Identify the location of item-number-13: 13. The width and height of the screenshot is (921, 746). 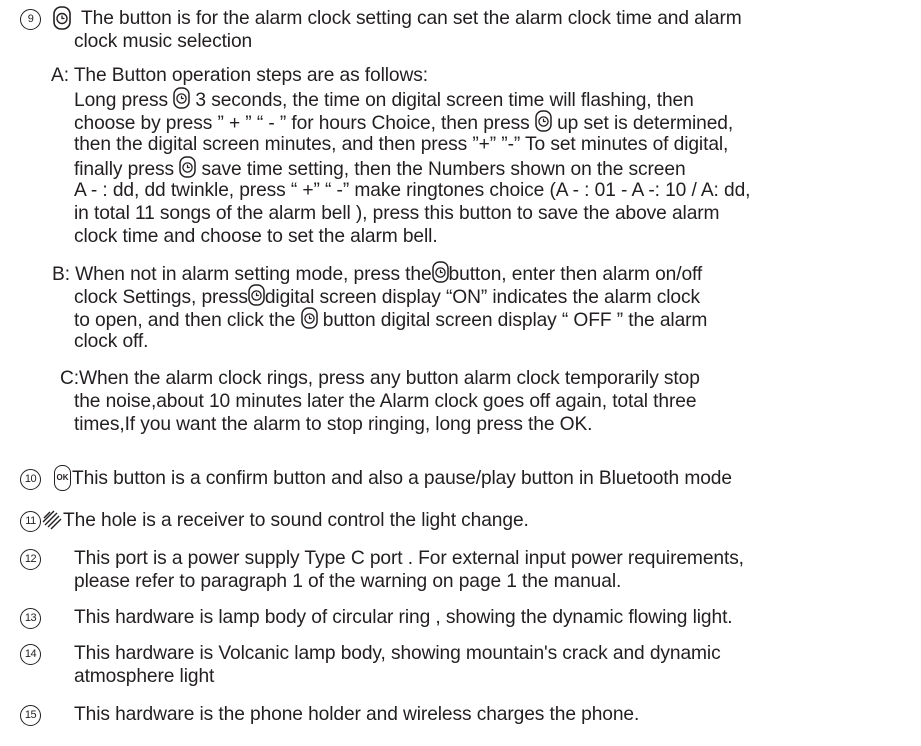
(30, 618).